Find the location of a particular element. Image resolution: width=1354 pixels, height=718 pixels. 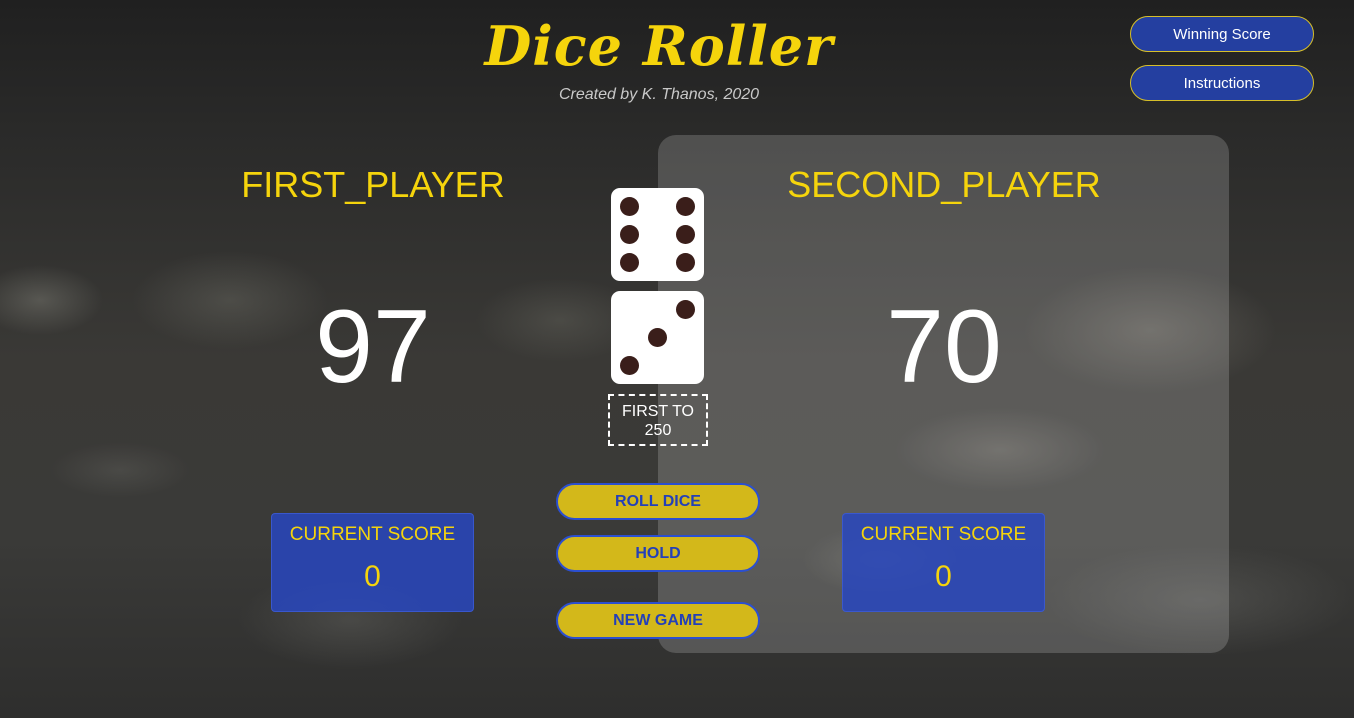

player-2-score: 70 is located at coordinates (944, 347).